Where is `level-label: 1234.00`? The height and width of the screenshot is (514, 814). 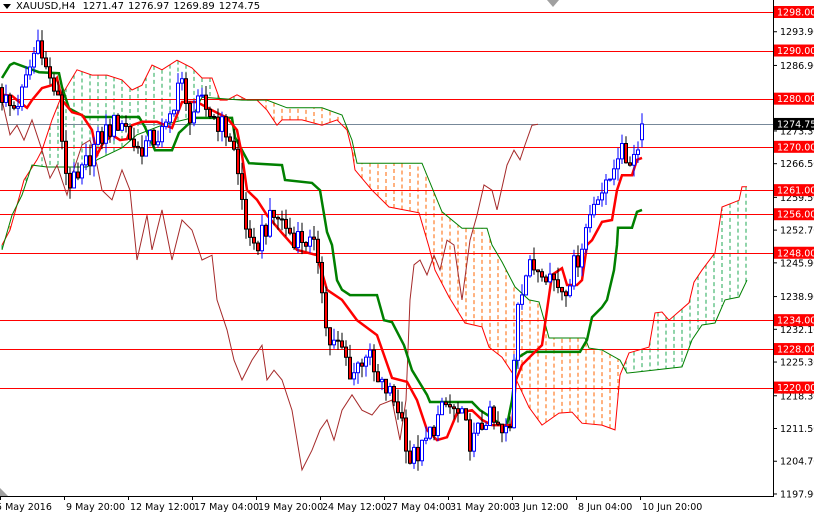
level-label: 1234.00 is located at coordinates (795, 321).